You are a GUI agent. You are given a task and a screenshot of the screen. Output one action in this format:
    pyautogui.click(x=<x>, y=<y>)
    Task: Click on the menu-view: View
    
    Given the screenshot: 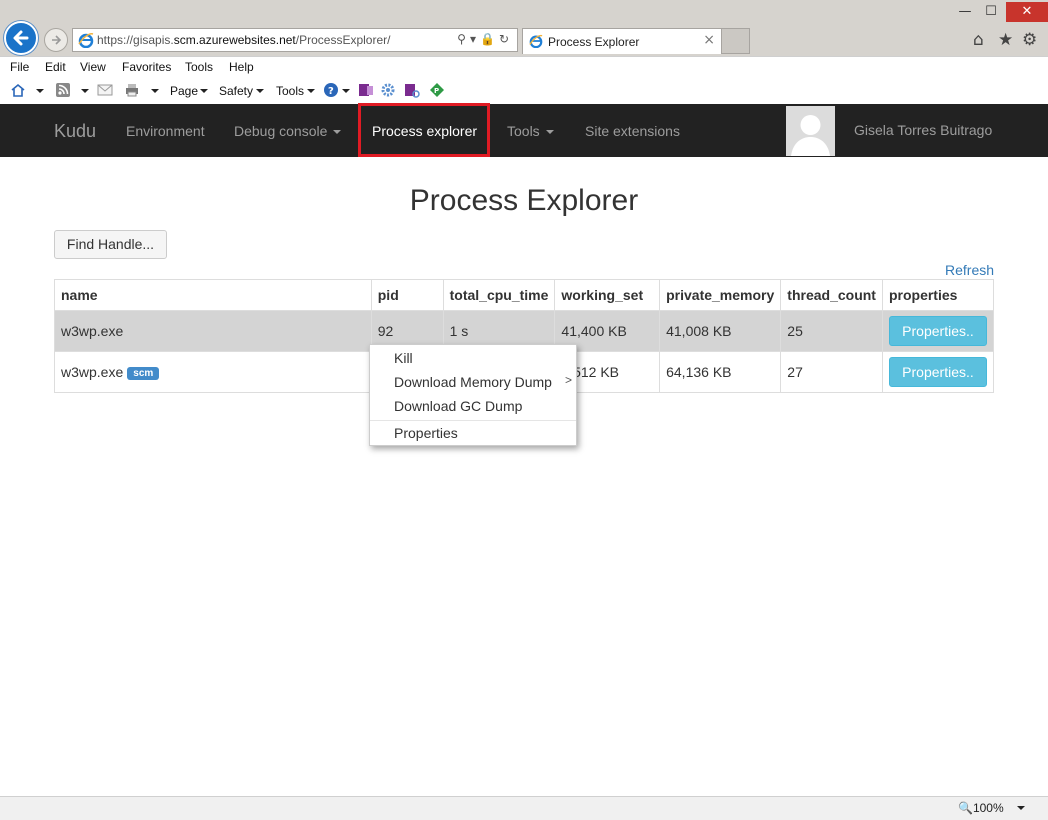 What is the action you would take?
    pyautogui.click(x=93, y=67)
    